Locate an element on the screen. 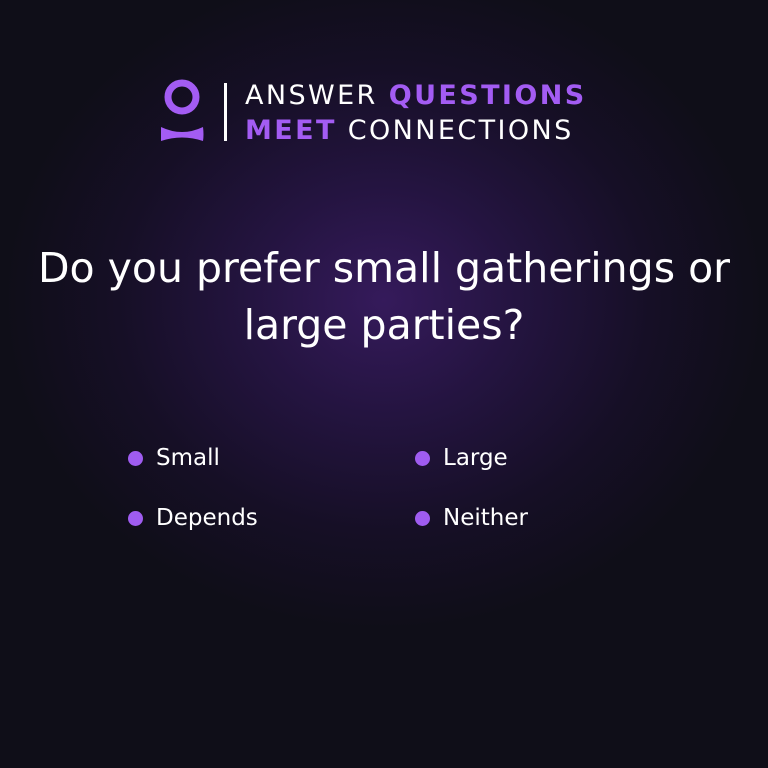 This screenshot has height=768, width=768. option-label: Small is located at coordinates (188, 458).